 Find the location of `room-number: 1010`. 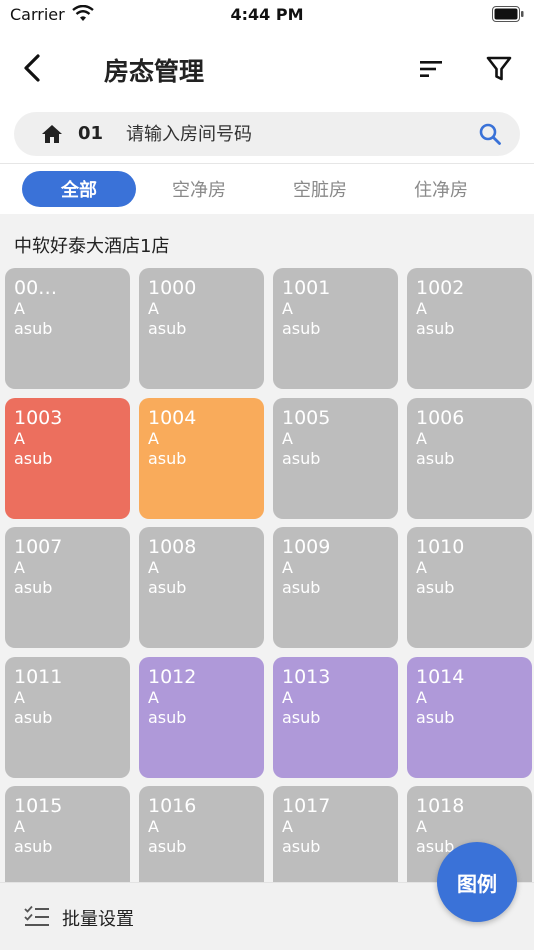

room-number: 1010 is located at coordinates (440, 547).